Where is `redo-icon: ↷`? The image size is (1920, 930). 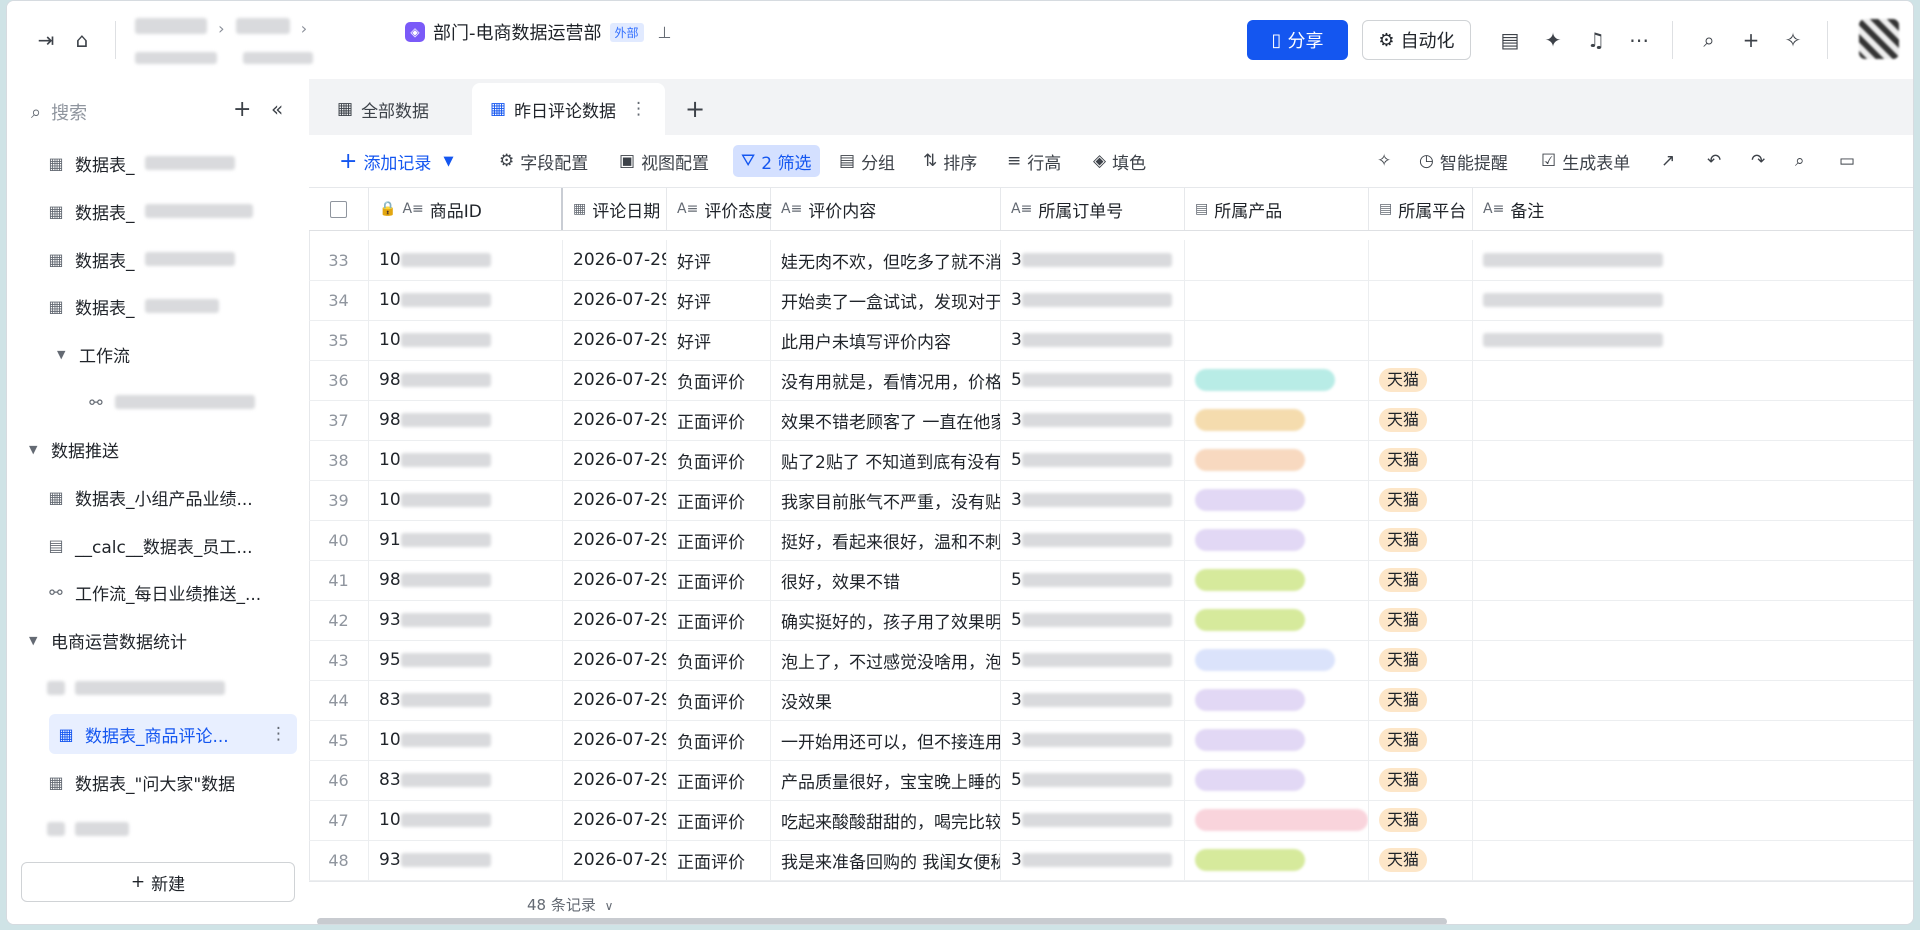 redo-icon: ↷ is located at coordinates (1758, 161).